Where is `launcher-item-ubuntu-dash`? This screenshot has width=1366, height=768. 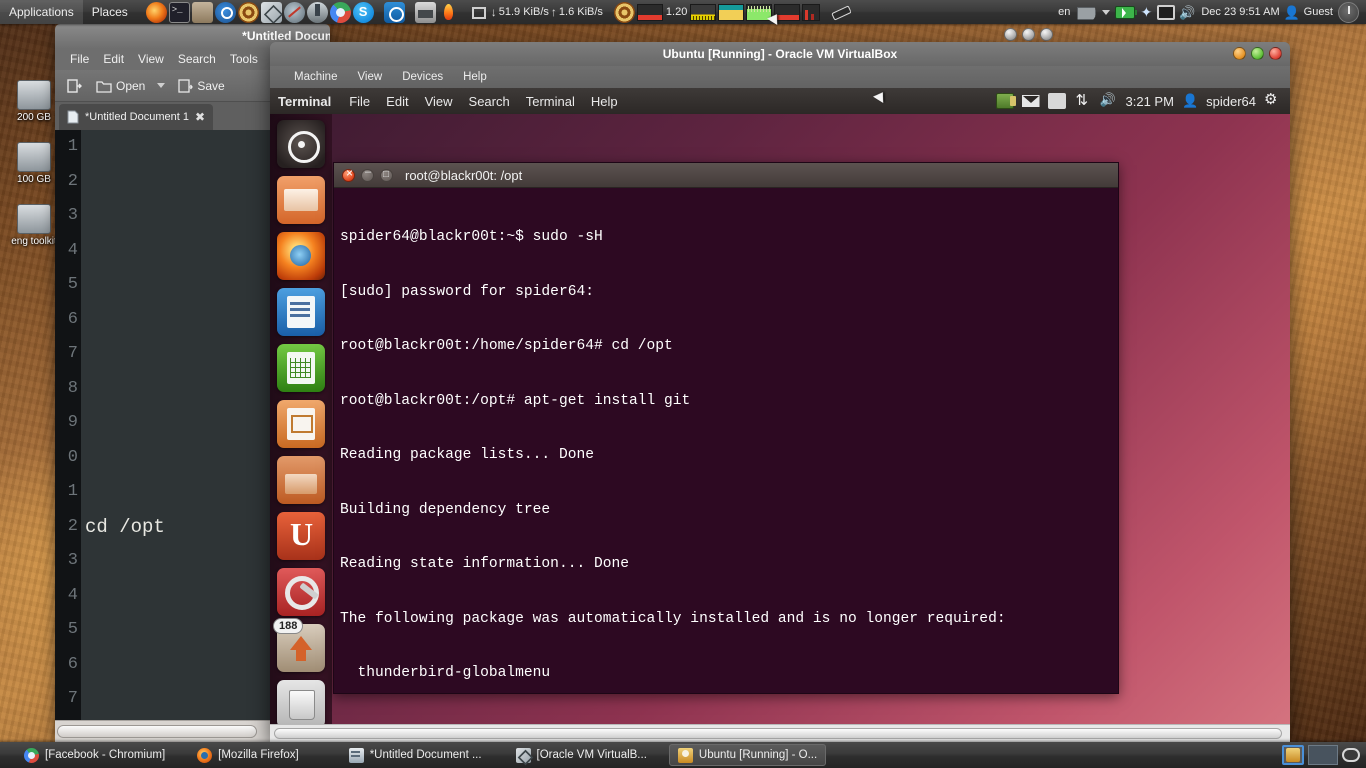
launcher-item-ubuntu-dash is located at coordinates (301, 144).